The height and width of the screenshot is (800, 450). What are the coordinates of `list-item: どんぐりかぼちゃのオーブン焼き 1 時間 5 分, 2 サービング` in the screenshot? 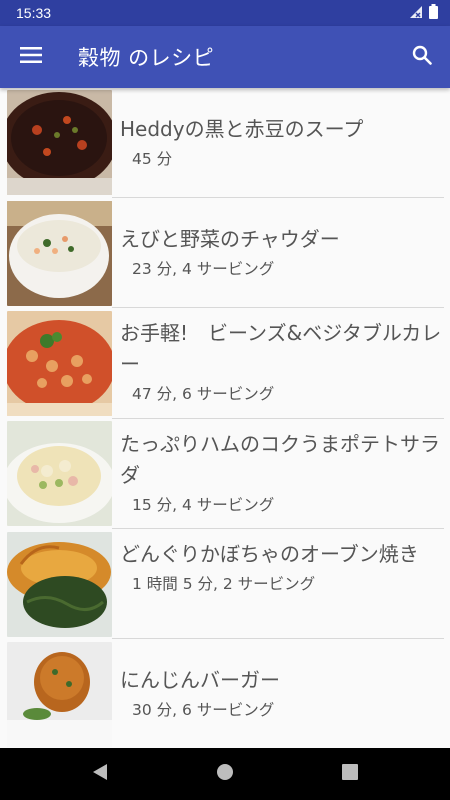 It's located at (225, 584).